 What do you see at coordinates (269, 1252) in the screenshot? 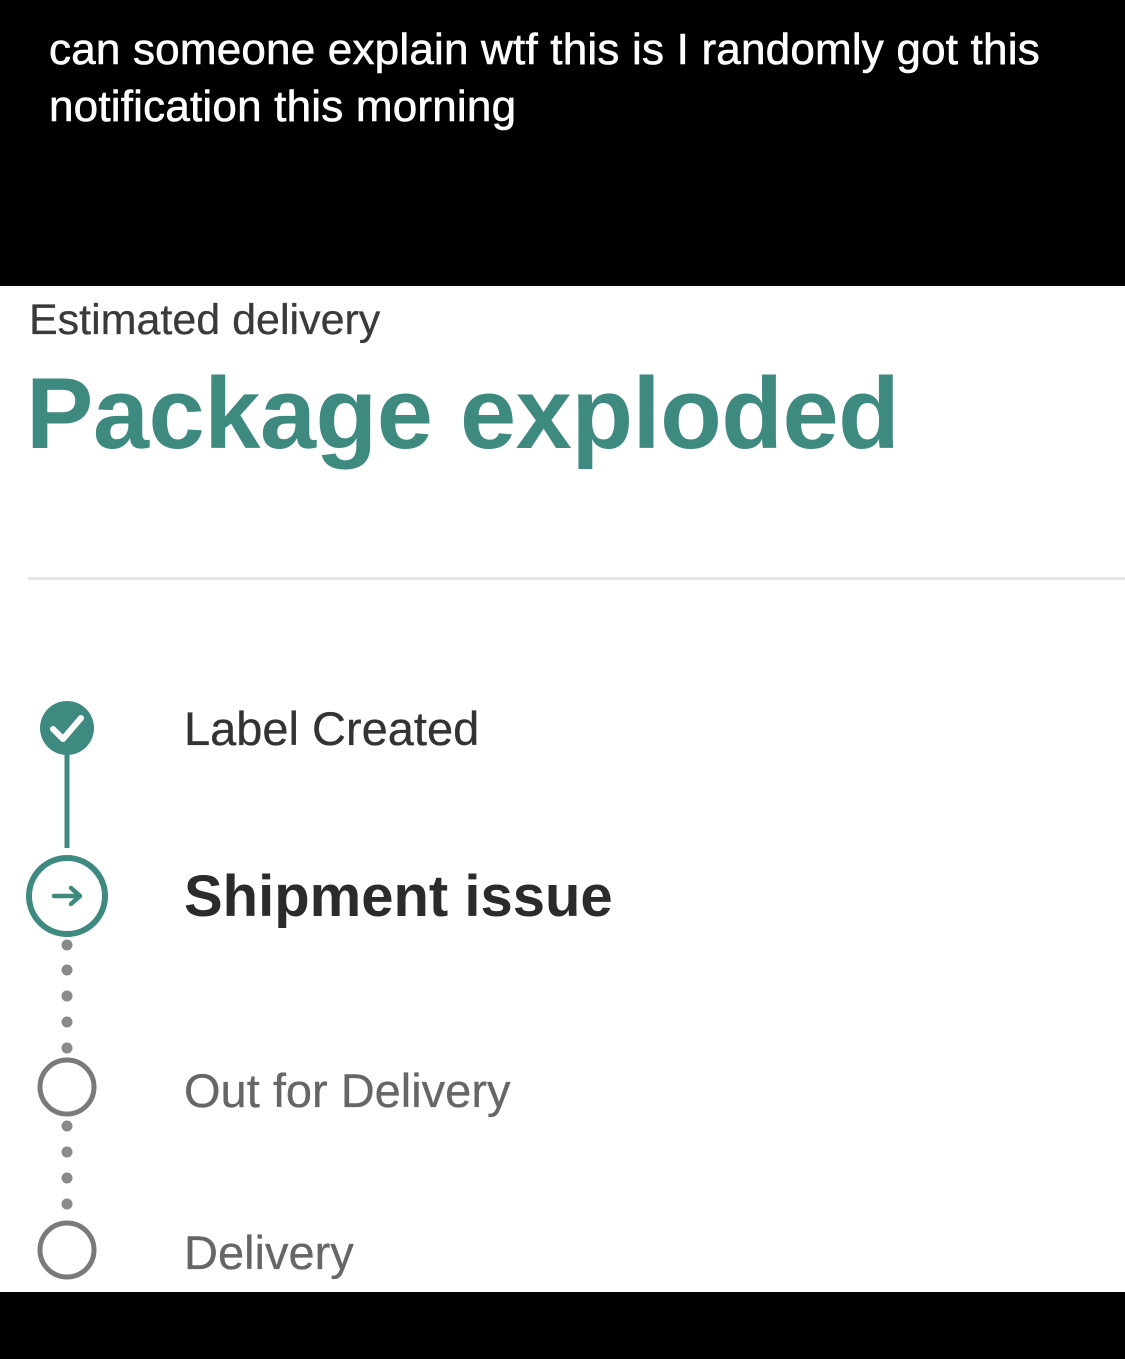
I see `step-delivery: Delivery` at bounding box center [269, 1252].